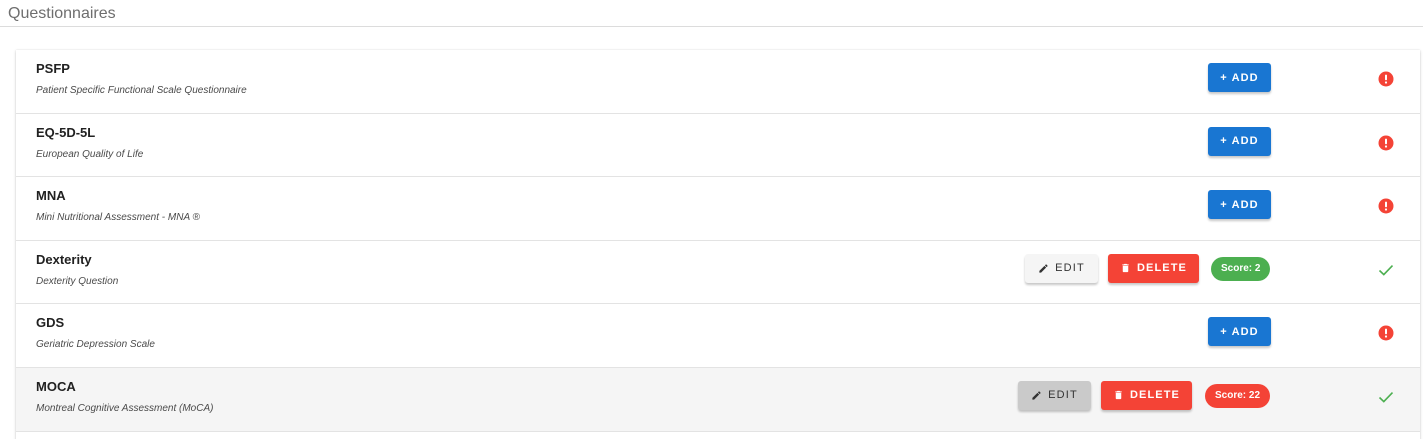 The width and height of the screenshot is (1423, 439). I want to click on section-header: Questionnaires, so click(711, 13).